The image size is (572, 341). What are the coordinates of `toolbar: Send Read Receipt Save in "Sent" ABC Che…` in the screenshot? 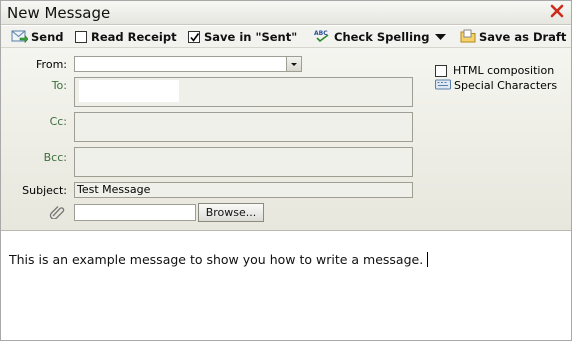 It's located at (286, 37).